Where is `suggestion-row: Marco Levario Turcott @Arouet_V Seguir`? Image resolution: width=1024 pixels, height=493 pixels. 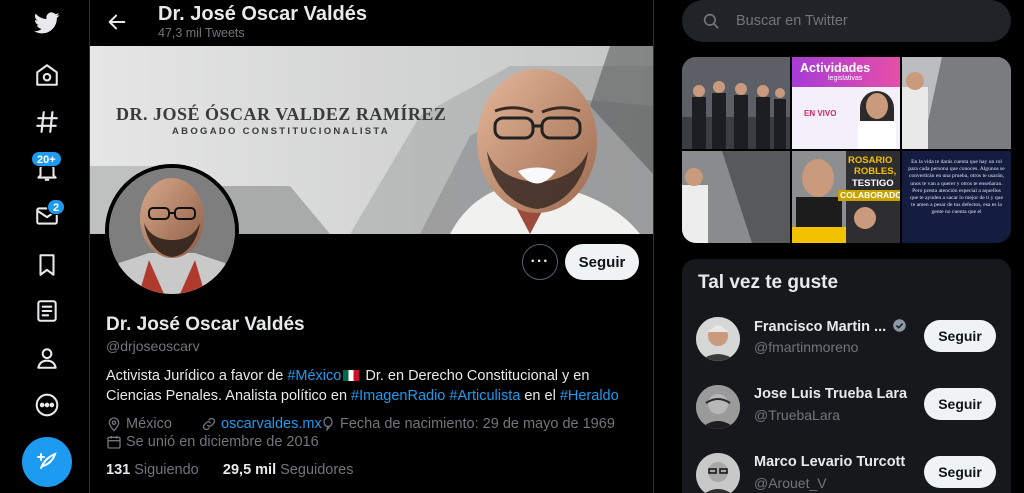
suggestion-row: Marco Levario Turcott @Arouet_V Seguir is located at coordinates (846, 469).